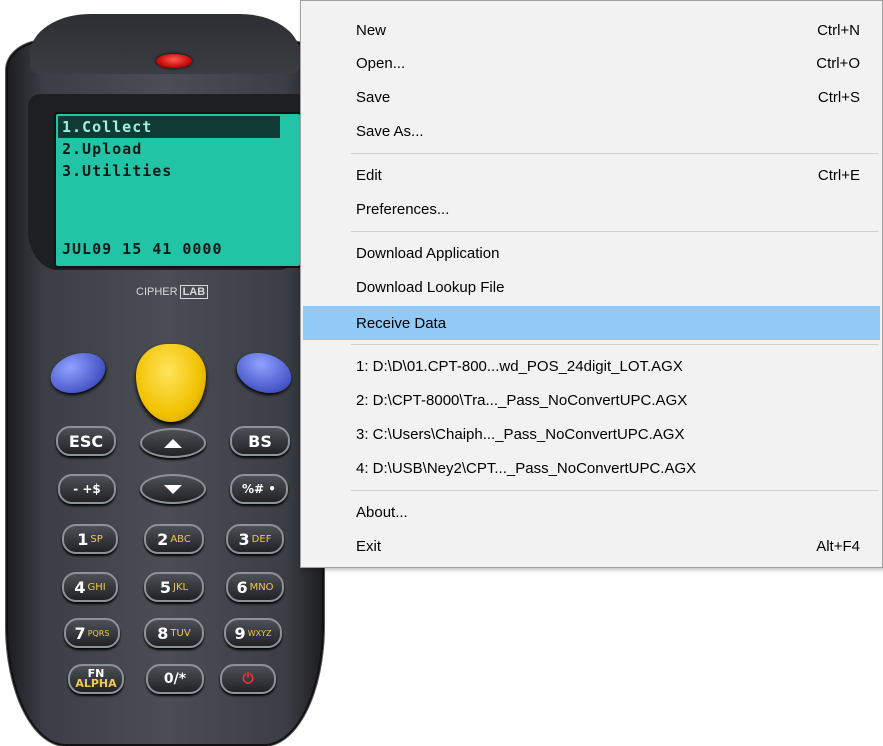 This screenshot has width=883, height=746. I want to click on power-icon: ⏻, so click(248, 679).